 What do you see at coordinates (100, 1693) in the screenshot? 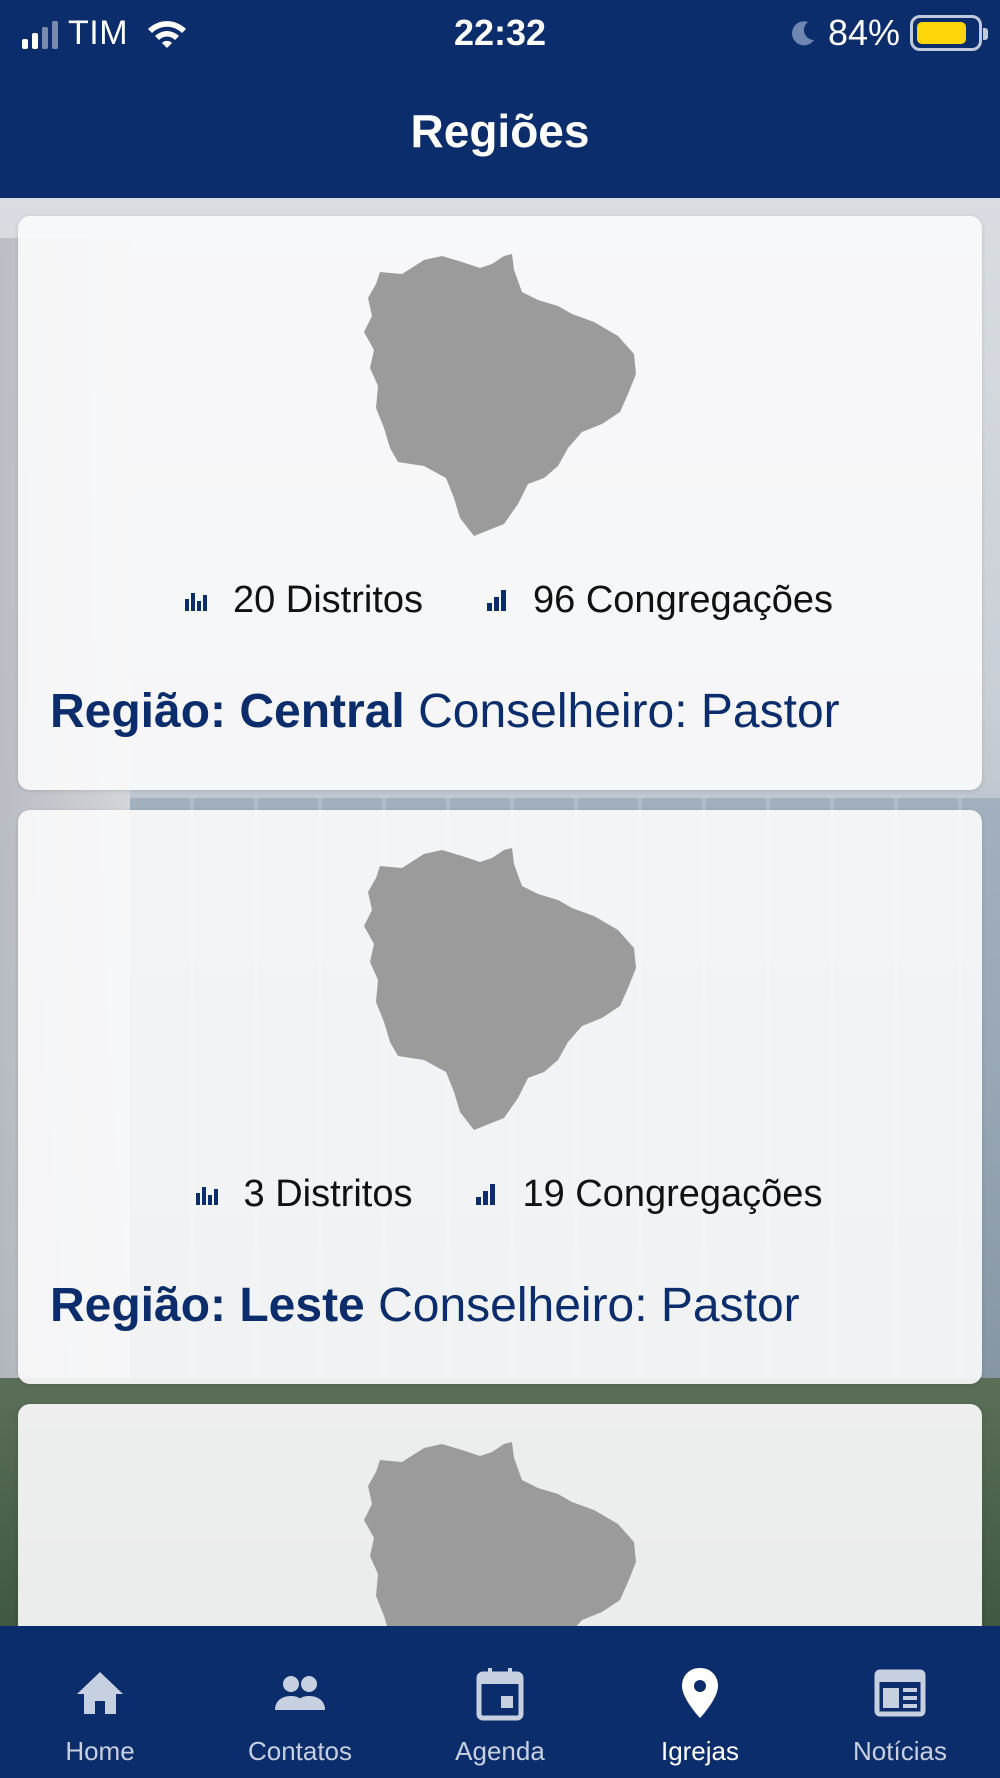
I see `home-icon` at bounding box center [100, 1693].